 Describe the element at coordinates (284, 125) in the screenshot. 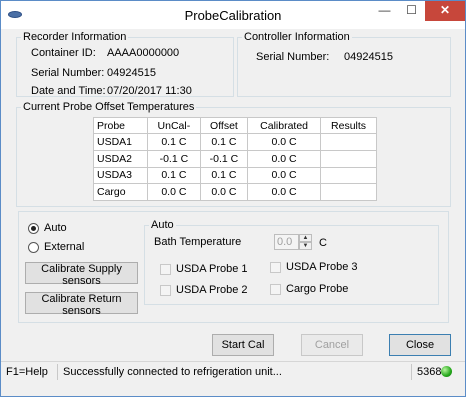

I see `column-header: Calibrated` at that location.